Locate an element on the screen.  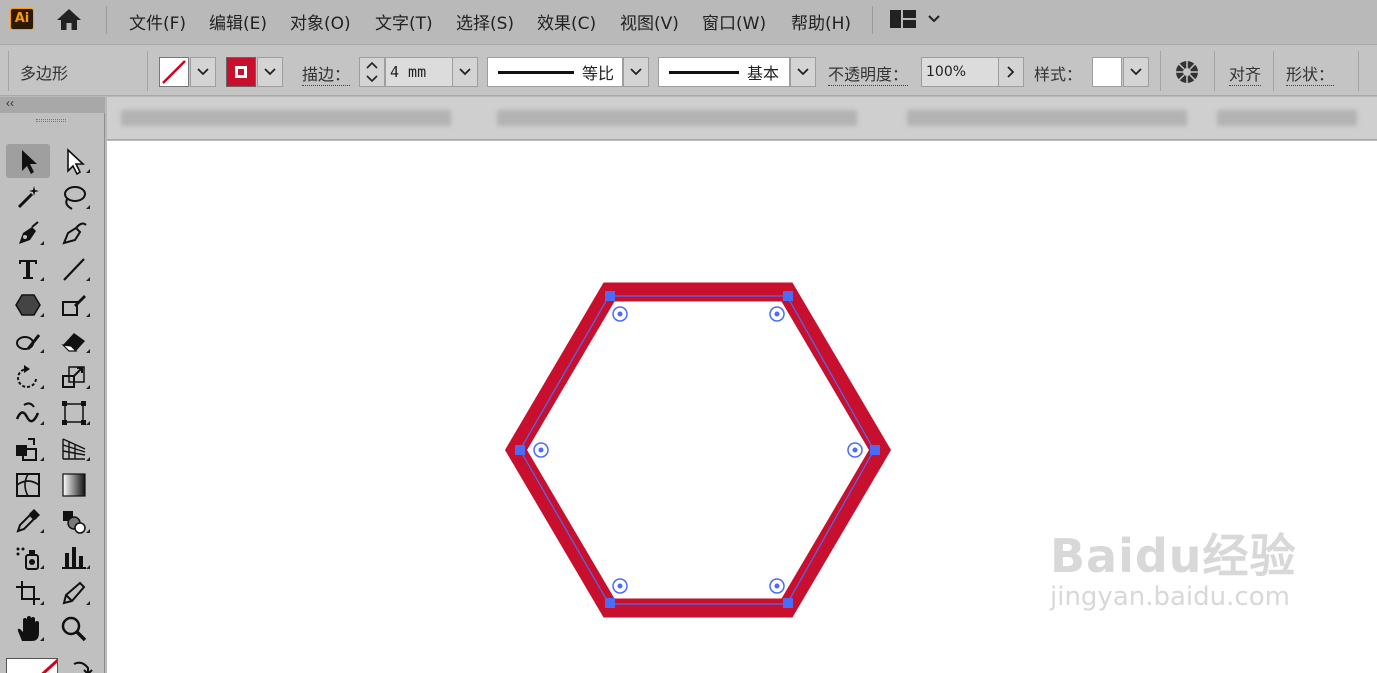
selection-tool is located at coordinates (28, 161).